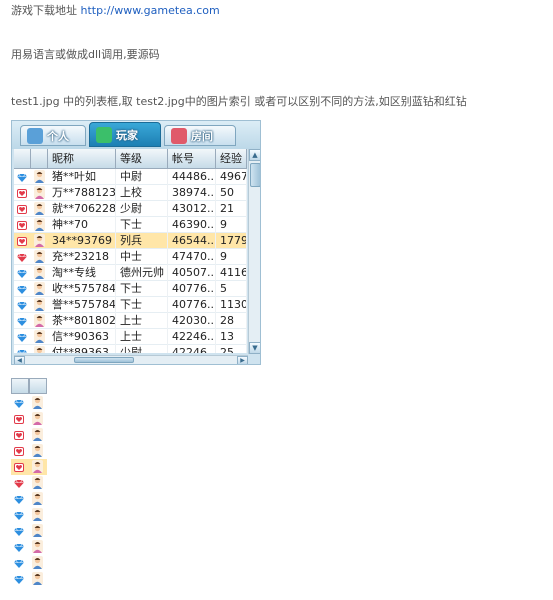  Describe the element at coordinates (130, 193) in the screenshot. I see `table-row: 万**788123 上校 38974... 50` at that location.